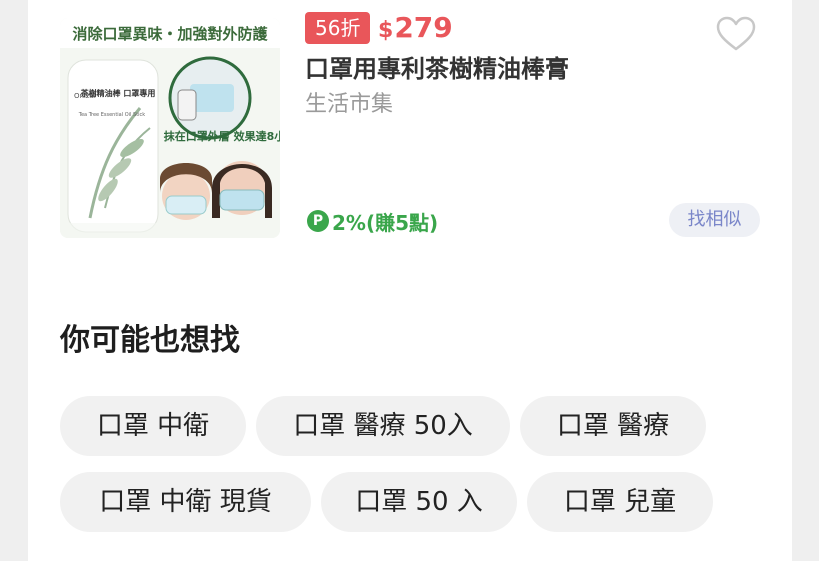  Describe the element at coordinates (385, 222) in the screenshot. I see `points-text: 2%(賺5點)` at that location.